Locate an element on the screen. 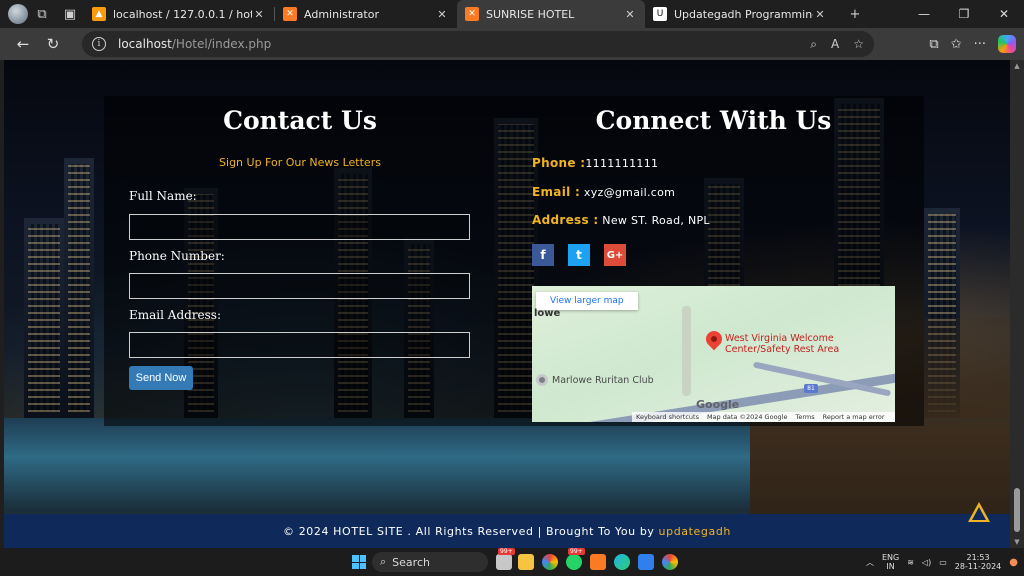  chrome-profile-icon is located at coordinates (670, 562).